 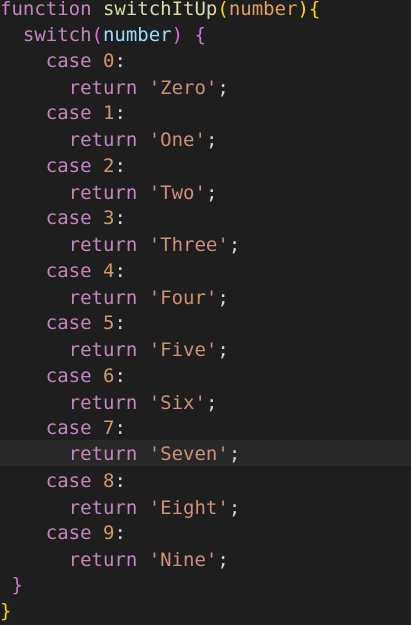 I want to click on code-line-return: return 'Six';, so click(x=205, y=403).